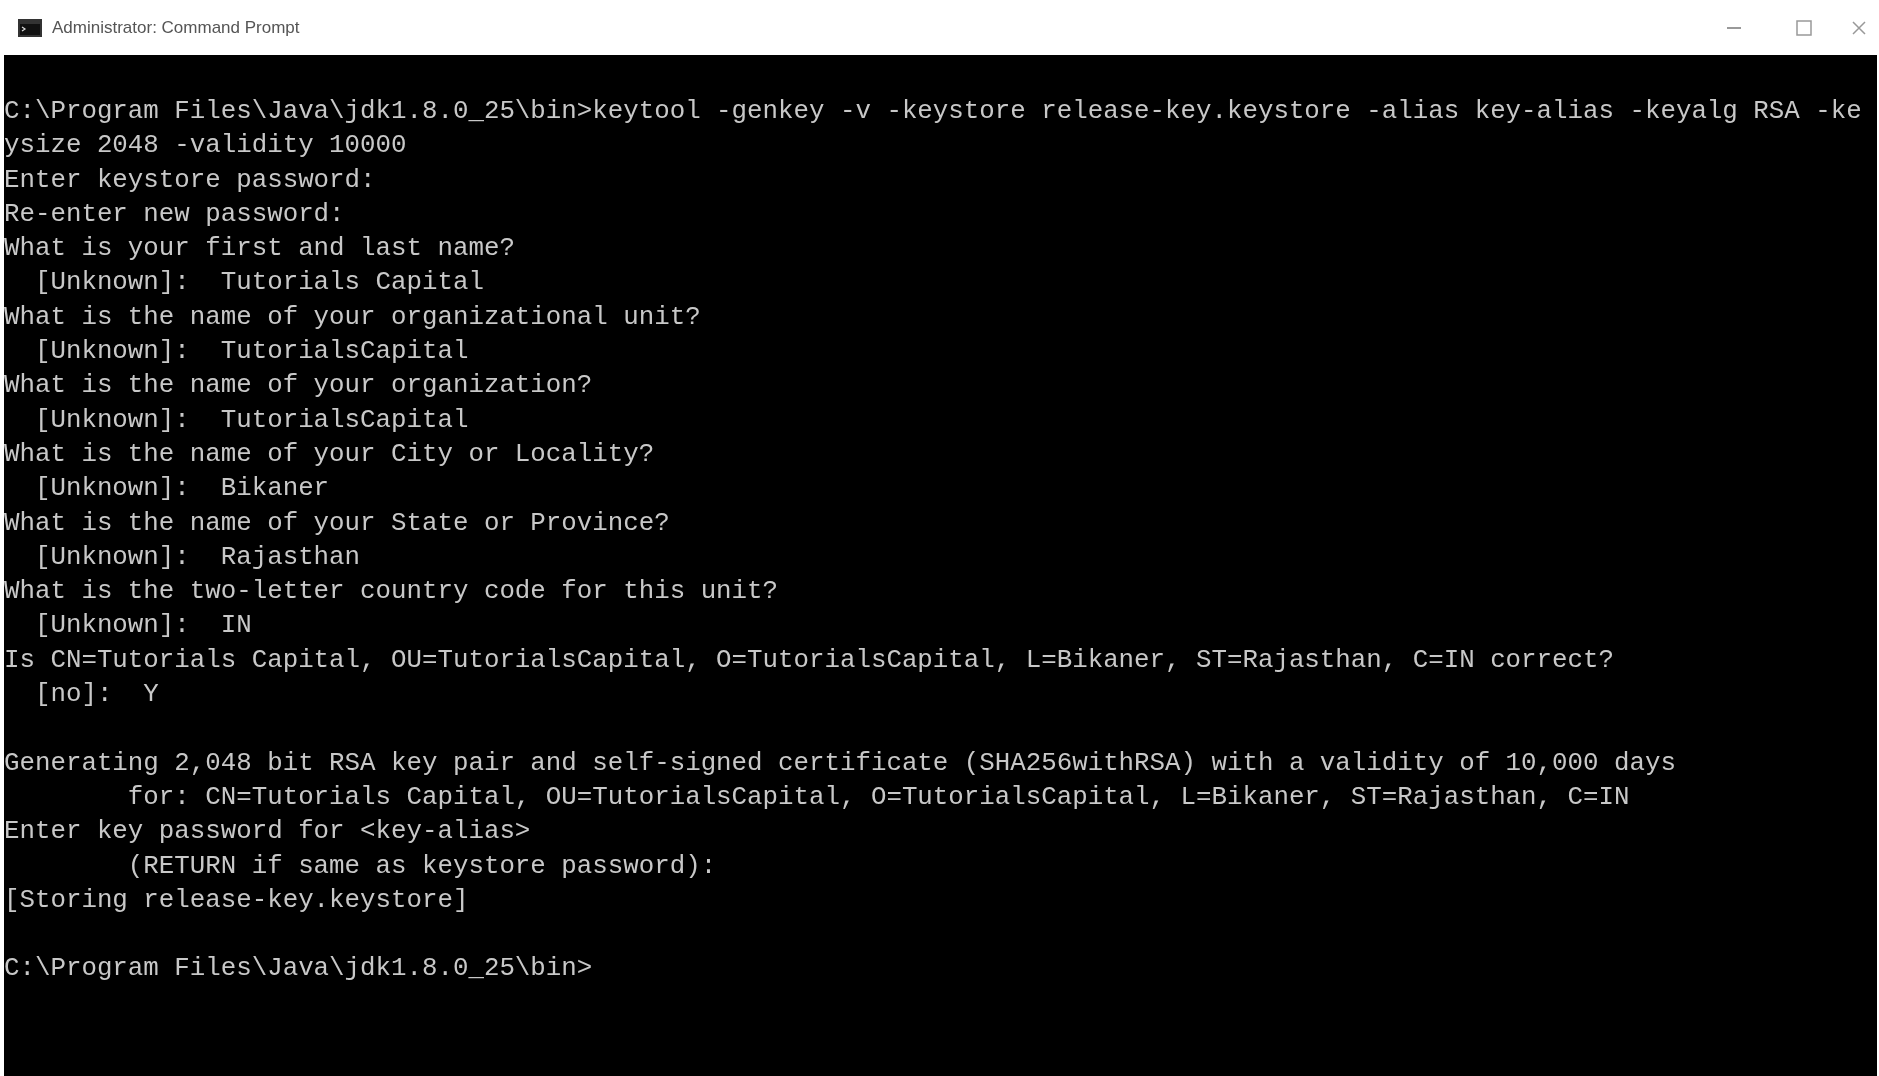  Describe the element at coordinates (391, 592) in the screenshot. I see `console-line: What is the two-letter country code for this unit?` at that location.